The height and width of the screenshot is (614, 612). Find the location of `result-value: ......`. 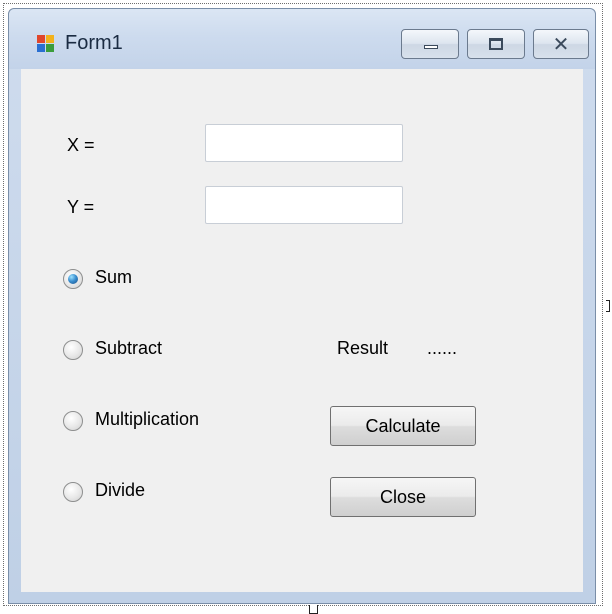

result-value: ...... is located at coordinates (442, 348).